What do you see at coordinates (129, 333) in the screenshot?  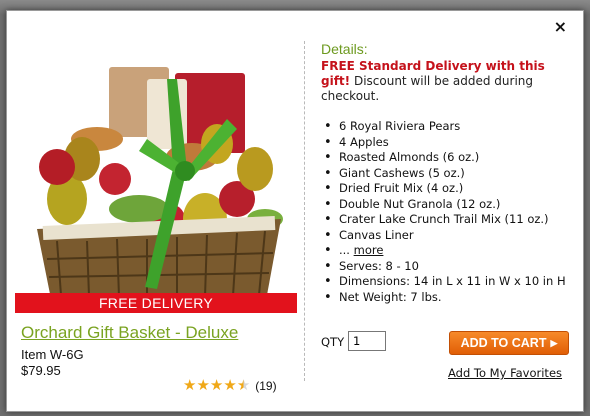 I see `product-title-link: Orchard Gift Basket - Deluxe` at bounding box center [129, 333].